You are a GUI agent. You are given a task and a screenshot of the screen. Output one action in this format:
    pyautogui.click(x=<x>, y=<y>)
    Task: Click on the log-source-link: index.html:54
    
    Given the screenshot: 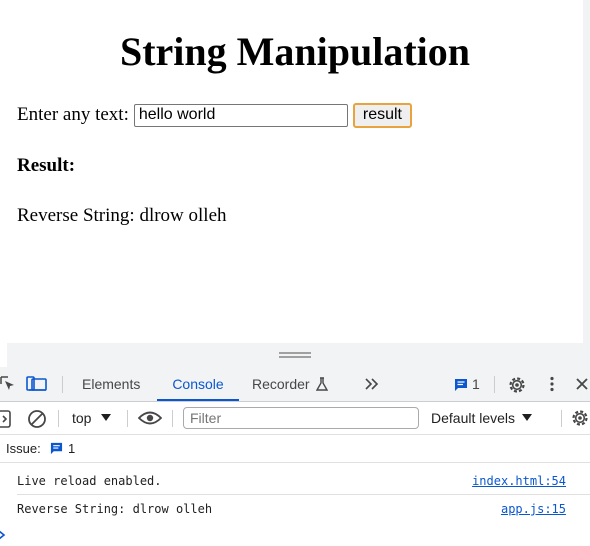 What is the action you would take?
    pyautogui.click(x=519, y=481)
    